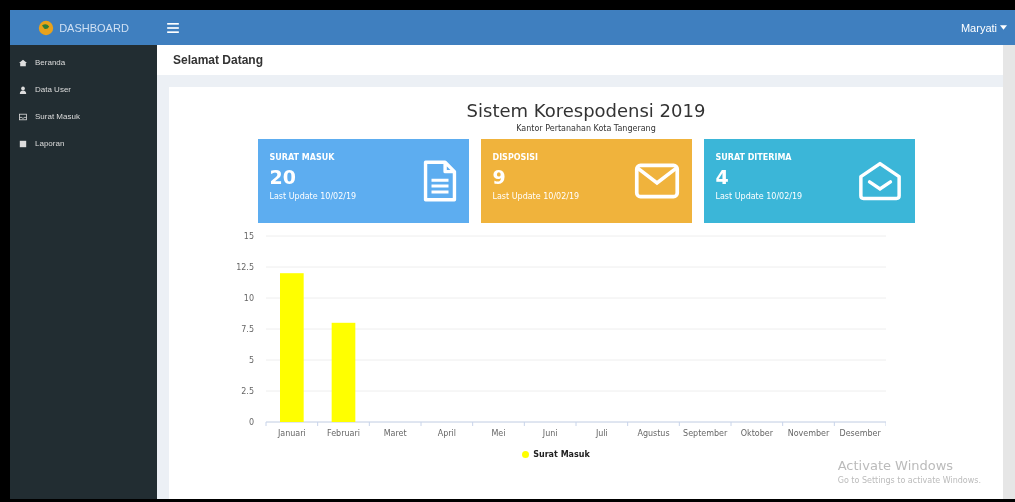 This screenshot has width=1015, height=502. Describe the element at coordinates (499, 177) in the screenshot. I see `card-count: 9` at that location.